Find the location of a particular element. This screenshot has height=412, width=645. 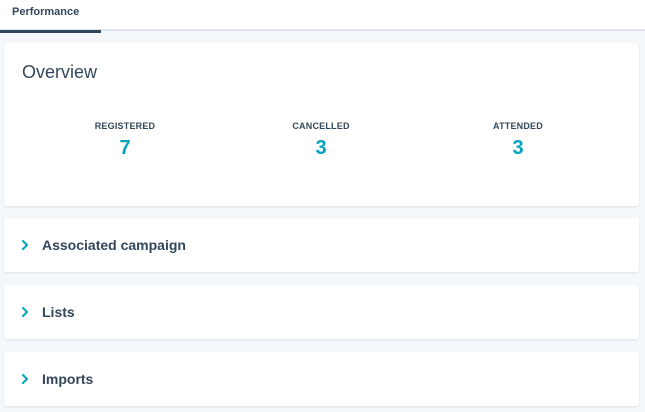

associated-campaign-section: Associated campaign is located at coordinates (321, 245).